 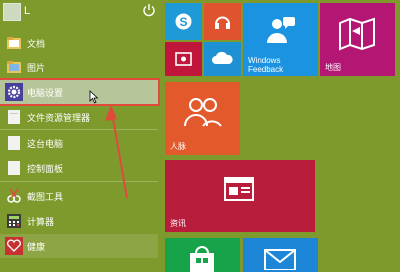 I want to click on user-name: L, so click(x=27, y=11).